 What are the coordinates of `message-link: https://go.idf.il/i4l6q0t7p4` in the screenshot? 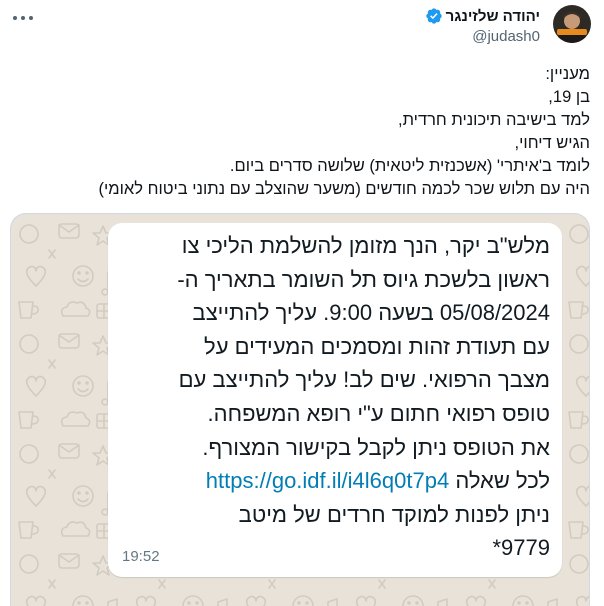 It's located at (327, 480).